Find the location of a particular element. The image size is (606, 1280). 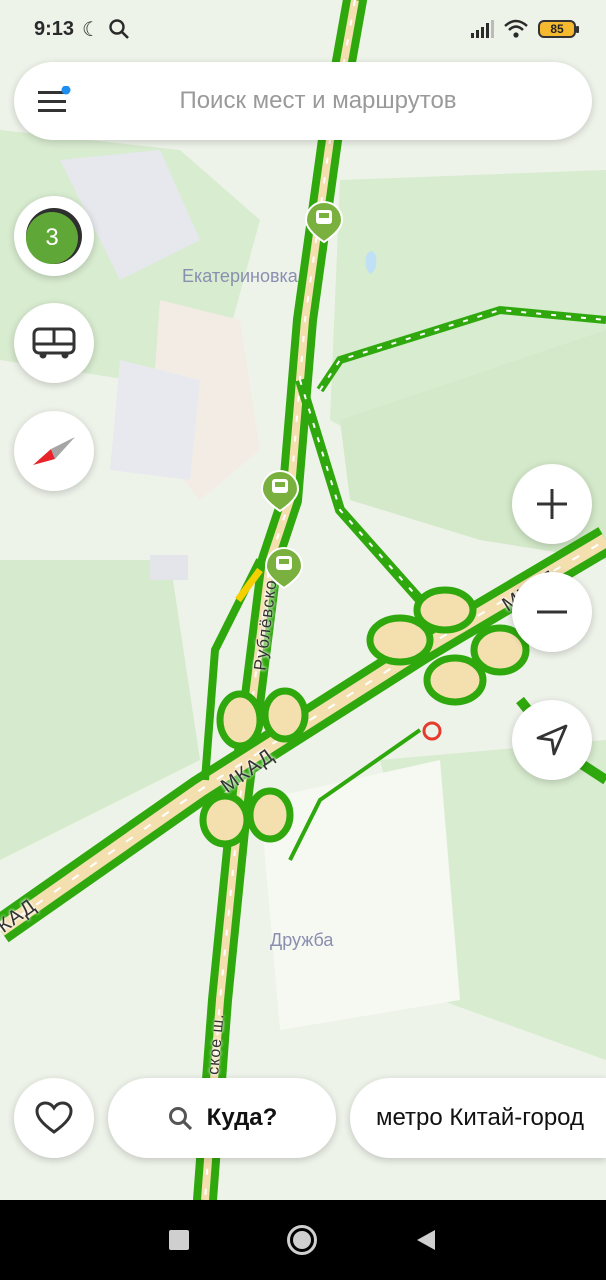

my-location-button is located at coordinates (552, 740).